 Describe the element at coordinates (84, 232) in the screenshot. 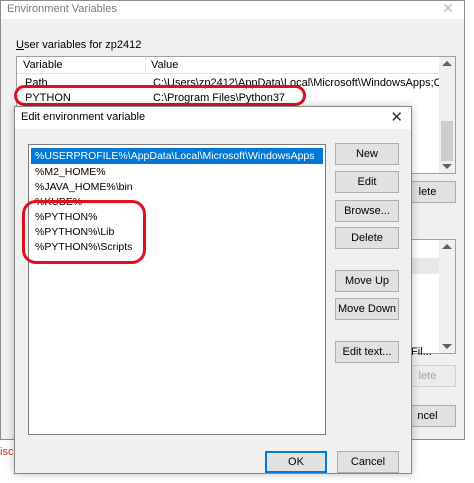

I see `annotation-oval-python-paths` at that location.